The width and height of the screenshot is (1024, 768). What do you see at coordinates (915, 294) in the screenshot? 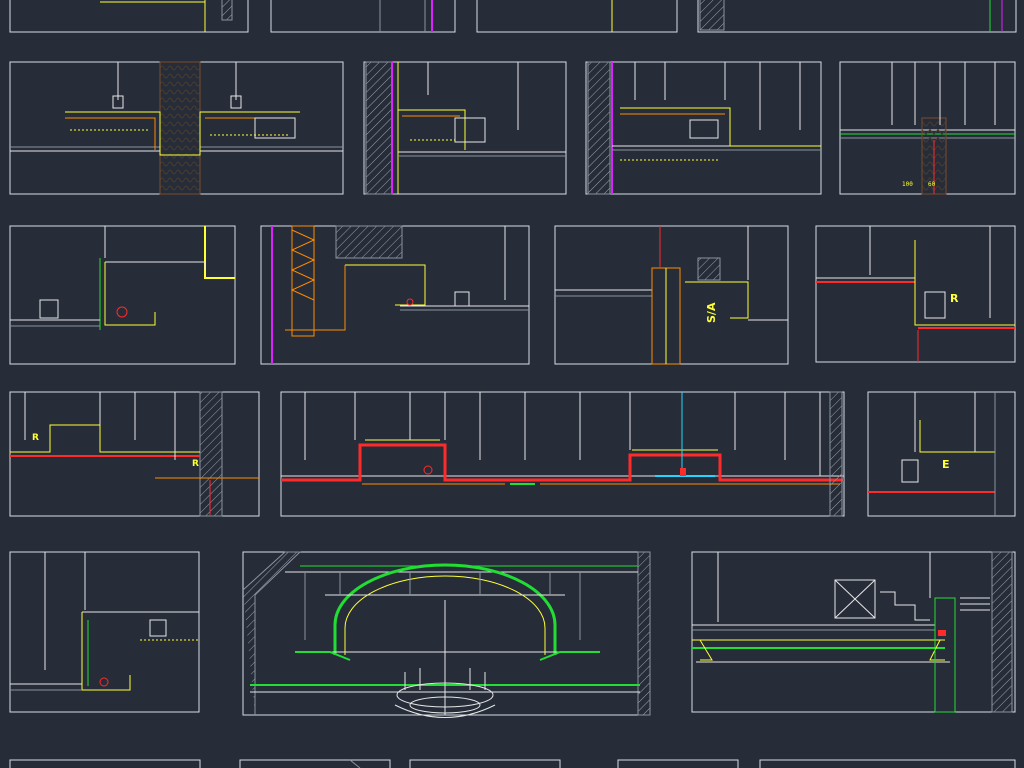
I see `detail-panel-12: R` at bounding box center [915, 294].